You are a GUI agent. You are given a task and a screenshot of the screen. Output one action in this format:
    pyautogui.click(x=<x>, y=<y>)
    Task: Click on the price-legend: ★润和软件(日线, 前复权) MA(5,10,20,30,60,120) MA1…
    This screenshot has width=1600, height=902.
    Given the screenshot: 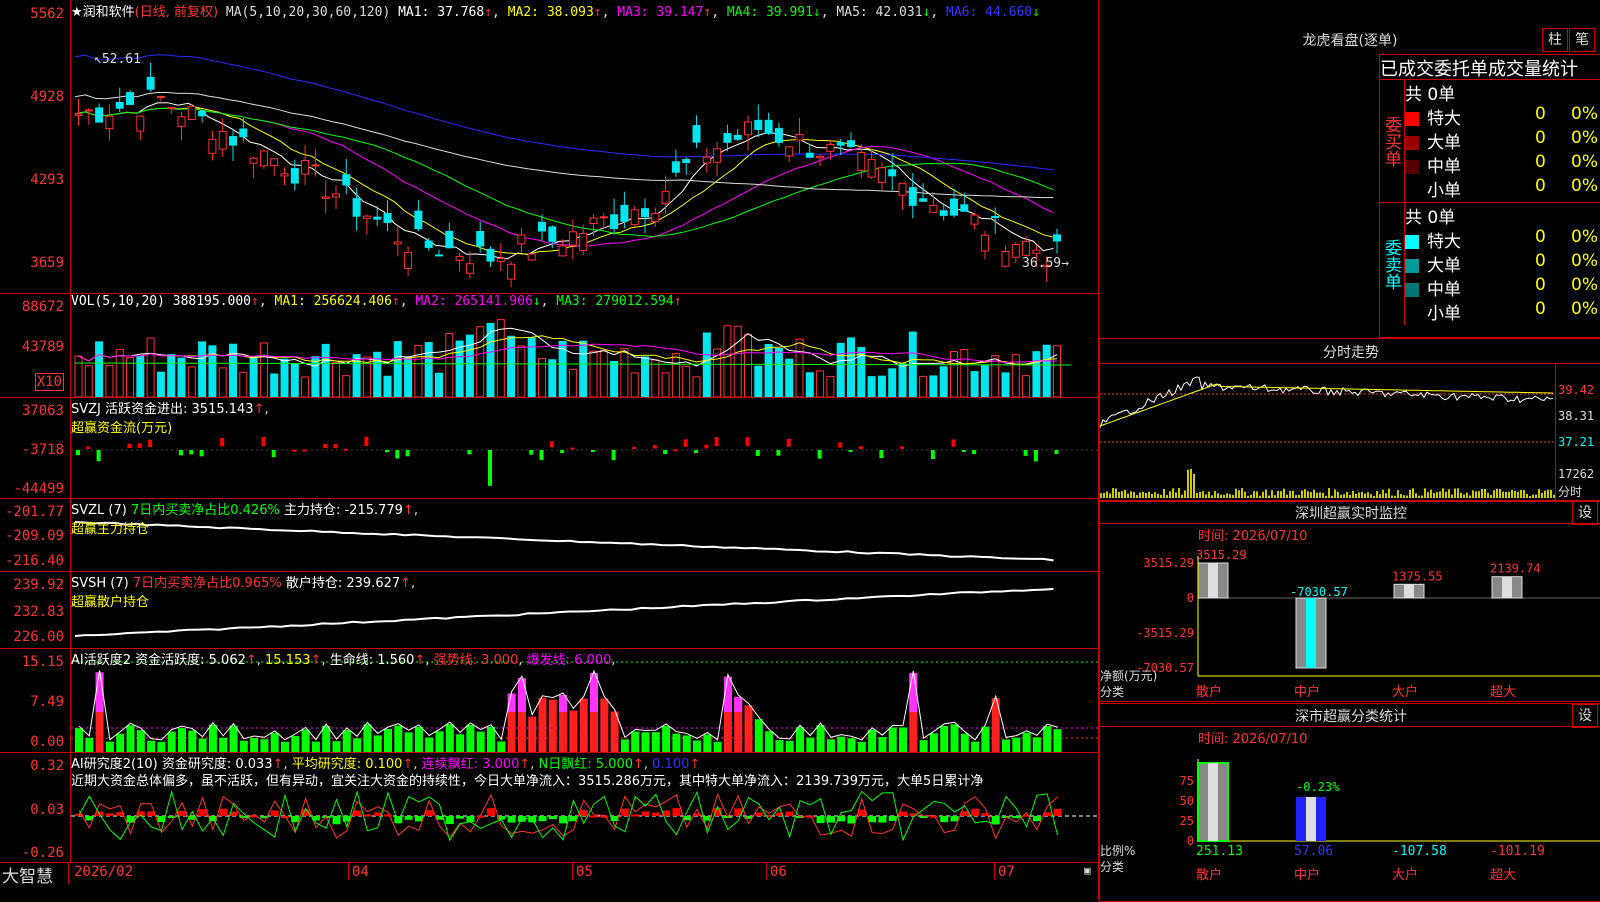 What is the action you would take?
    pyautogui.click(x=555, y=12)
    